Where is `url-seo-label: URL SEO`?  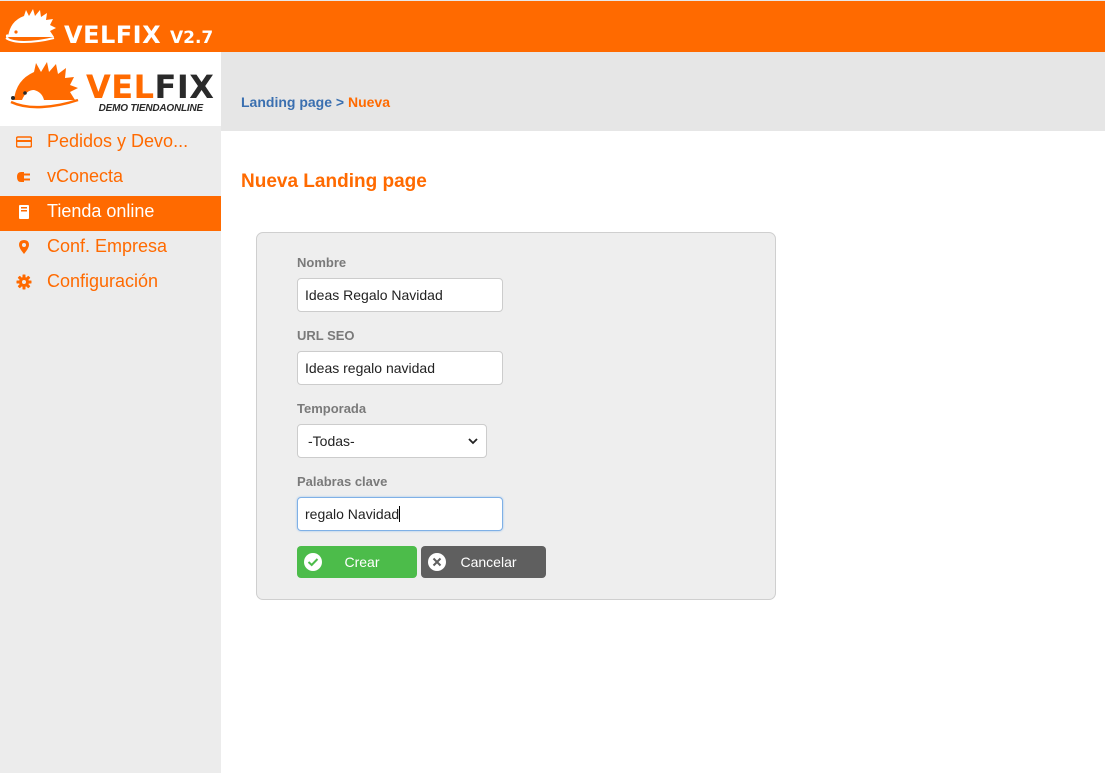
url-seo-label: URL SEO is located at coordinates (326, 335).